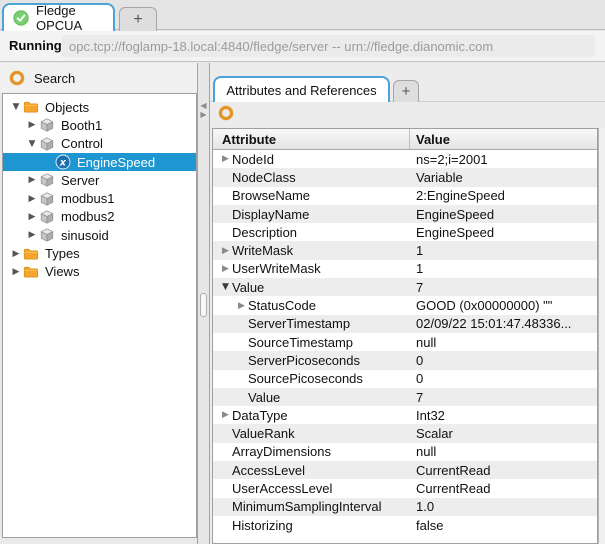 The height and width of the screenshot is (544, 605). I want to click on attribute-value: 1.0, so click(425, 507).